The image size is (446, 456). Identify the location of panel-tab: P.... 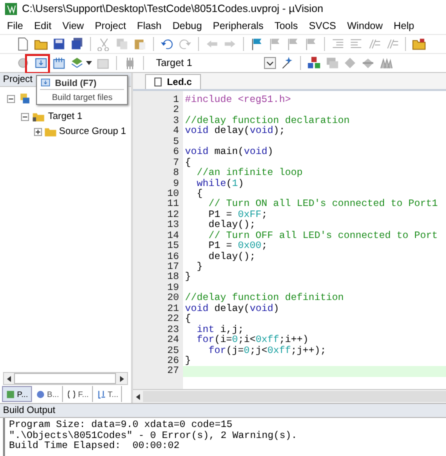
(17, 394).